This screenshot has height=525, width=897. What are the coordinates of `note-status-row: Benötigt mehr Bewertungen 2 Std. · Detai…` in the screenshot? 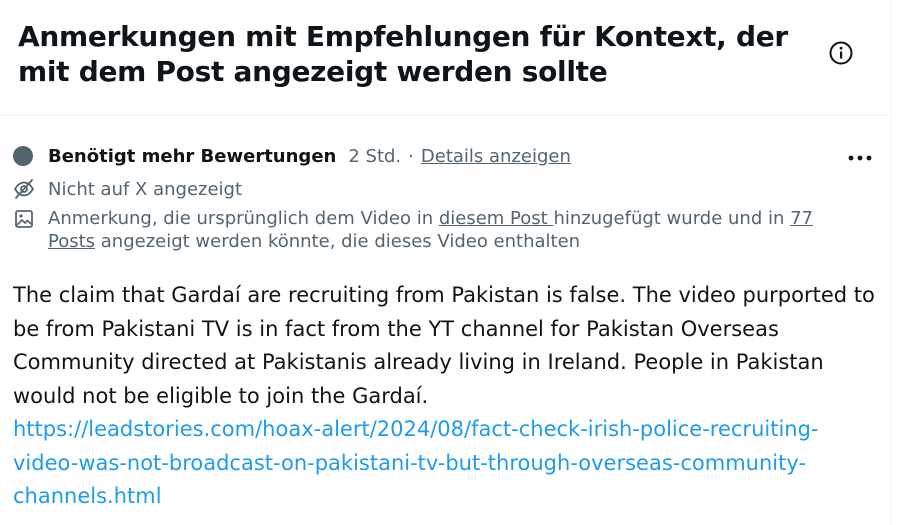 It's located at (292, 156).